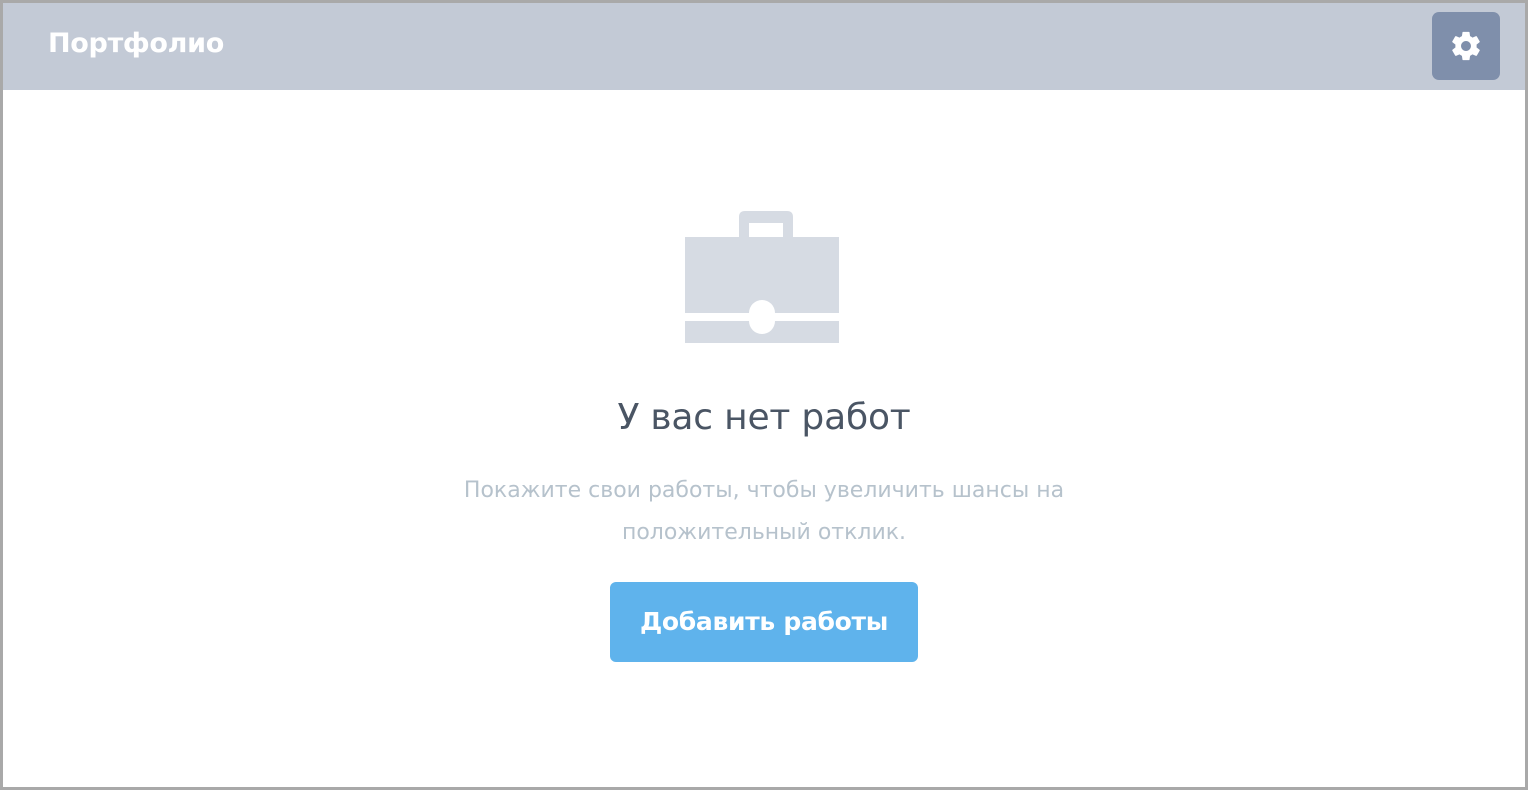  I want to click on empty-state-description-line-2: положительный отклик., so click(764, 532).